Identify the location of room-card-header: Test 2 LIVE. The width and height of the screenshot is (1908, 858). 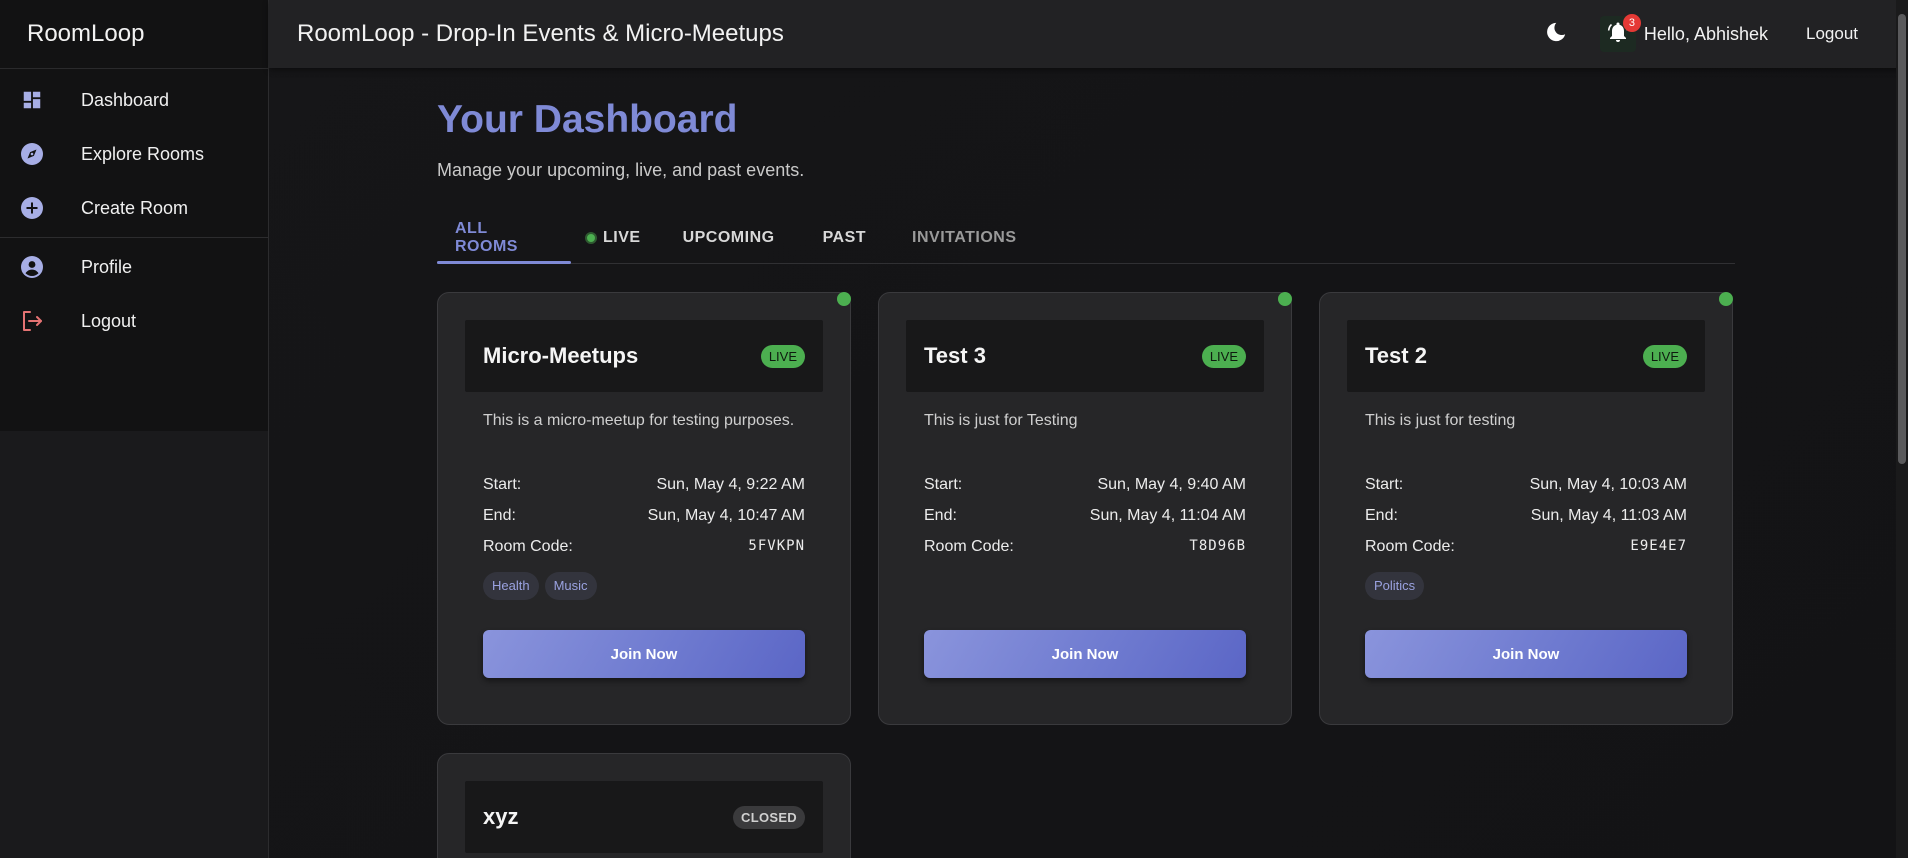
(1526, 356).